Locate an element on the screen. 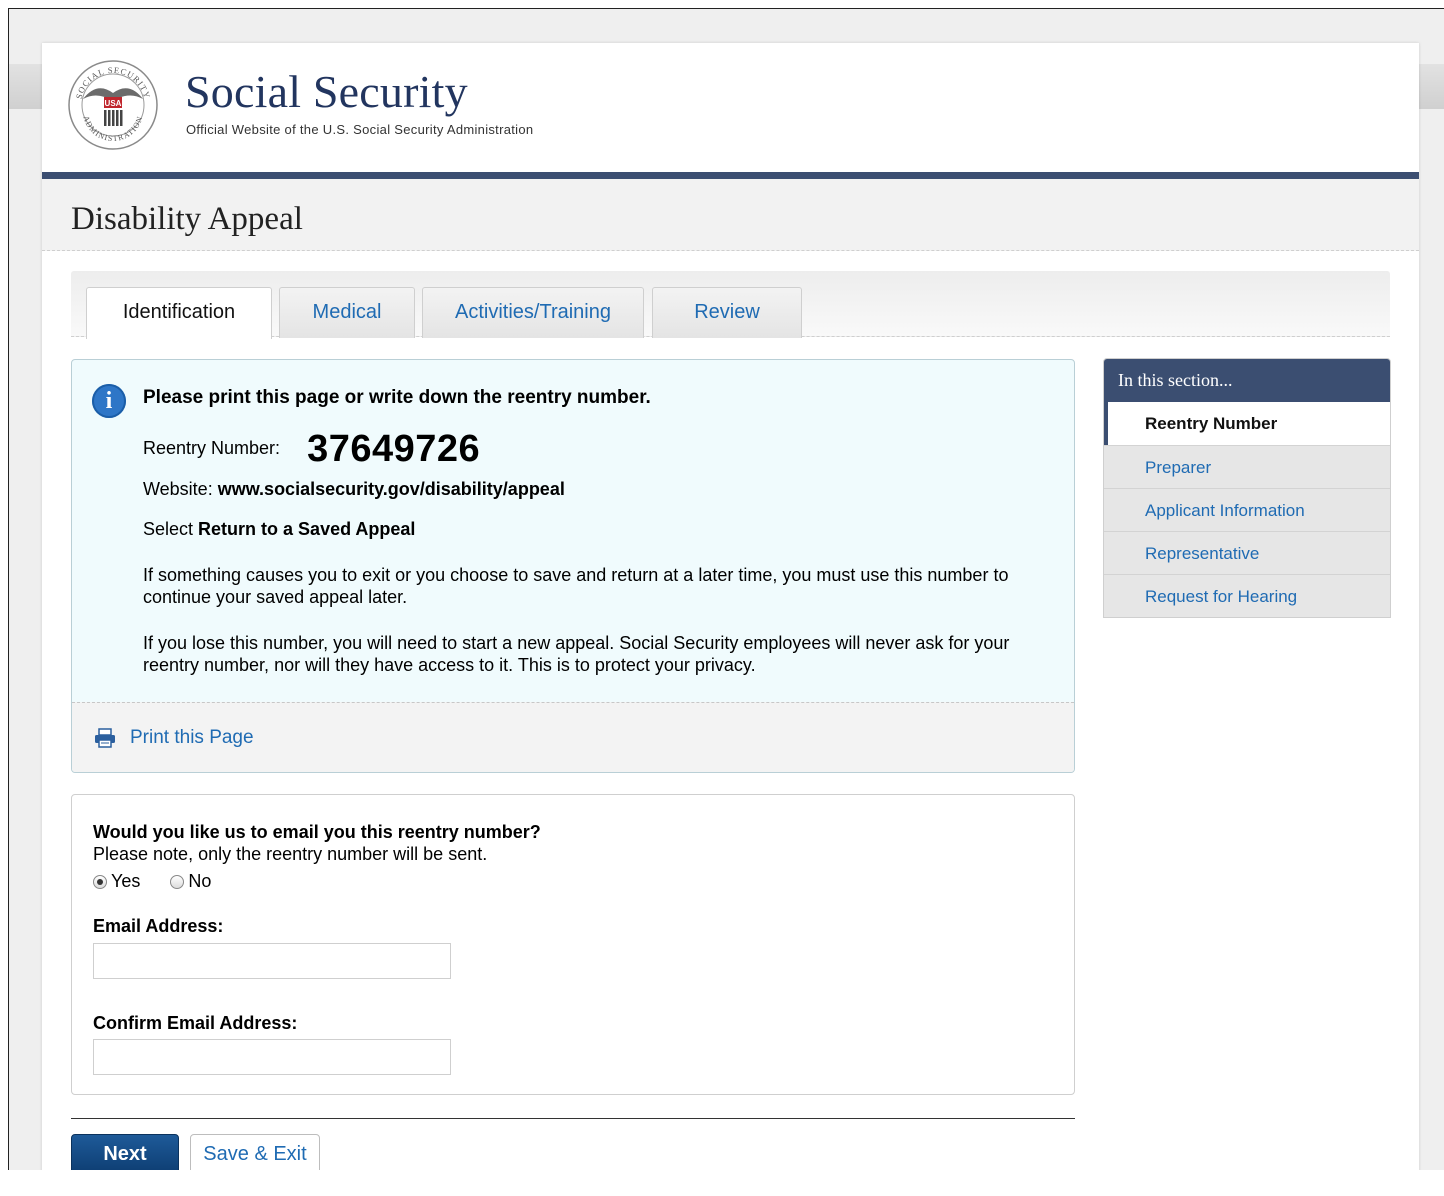 Image resolution: width=1444 pixels, height=1196 pixels. header-divider is located at coordinates (730, 175).